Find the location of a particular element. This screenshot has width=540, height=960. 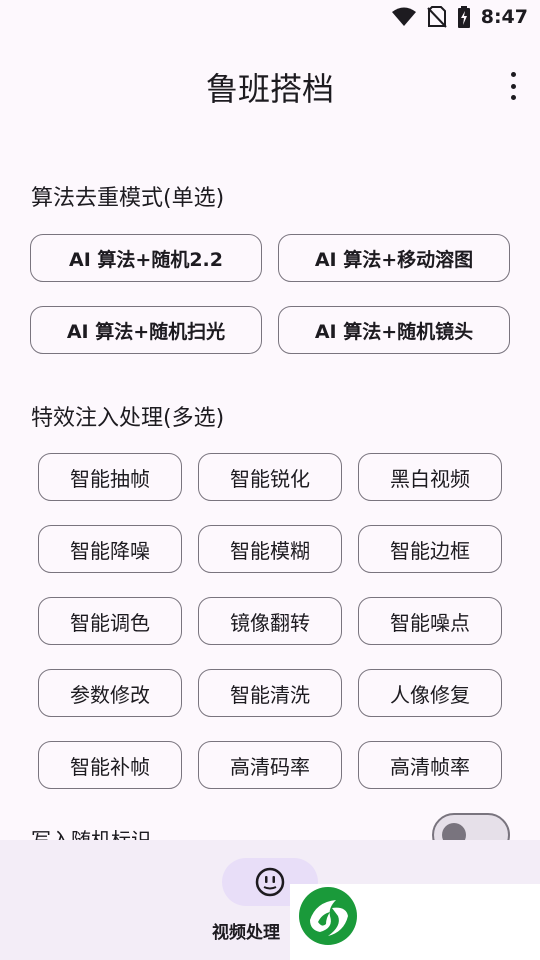

fx-option: 人像修复 is located at coordinates (430, 693).